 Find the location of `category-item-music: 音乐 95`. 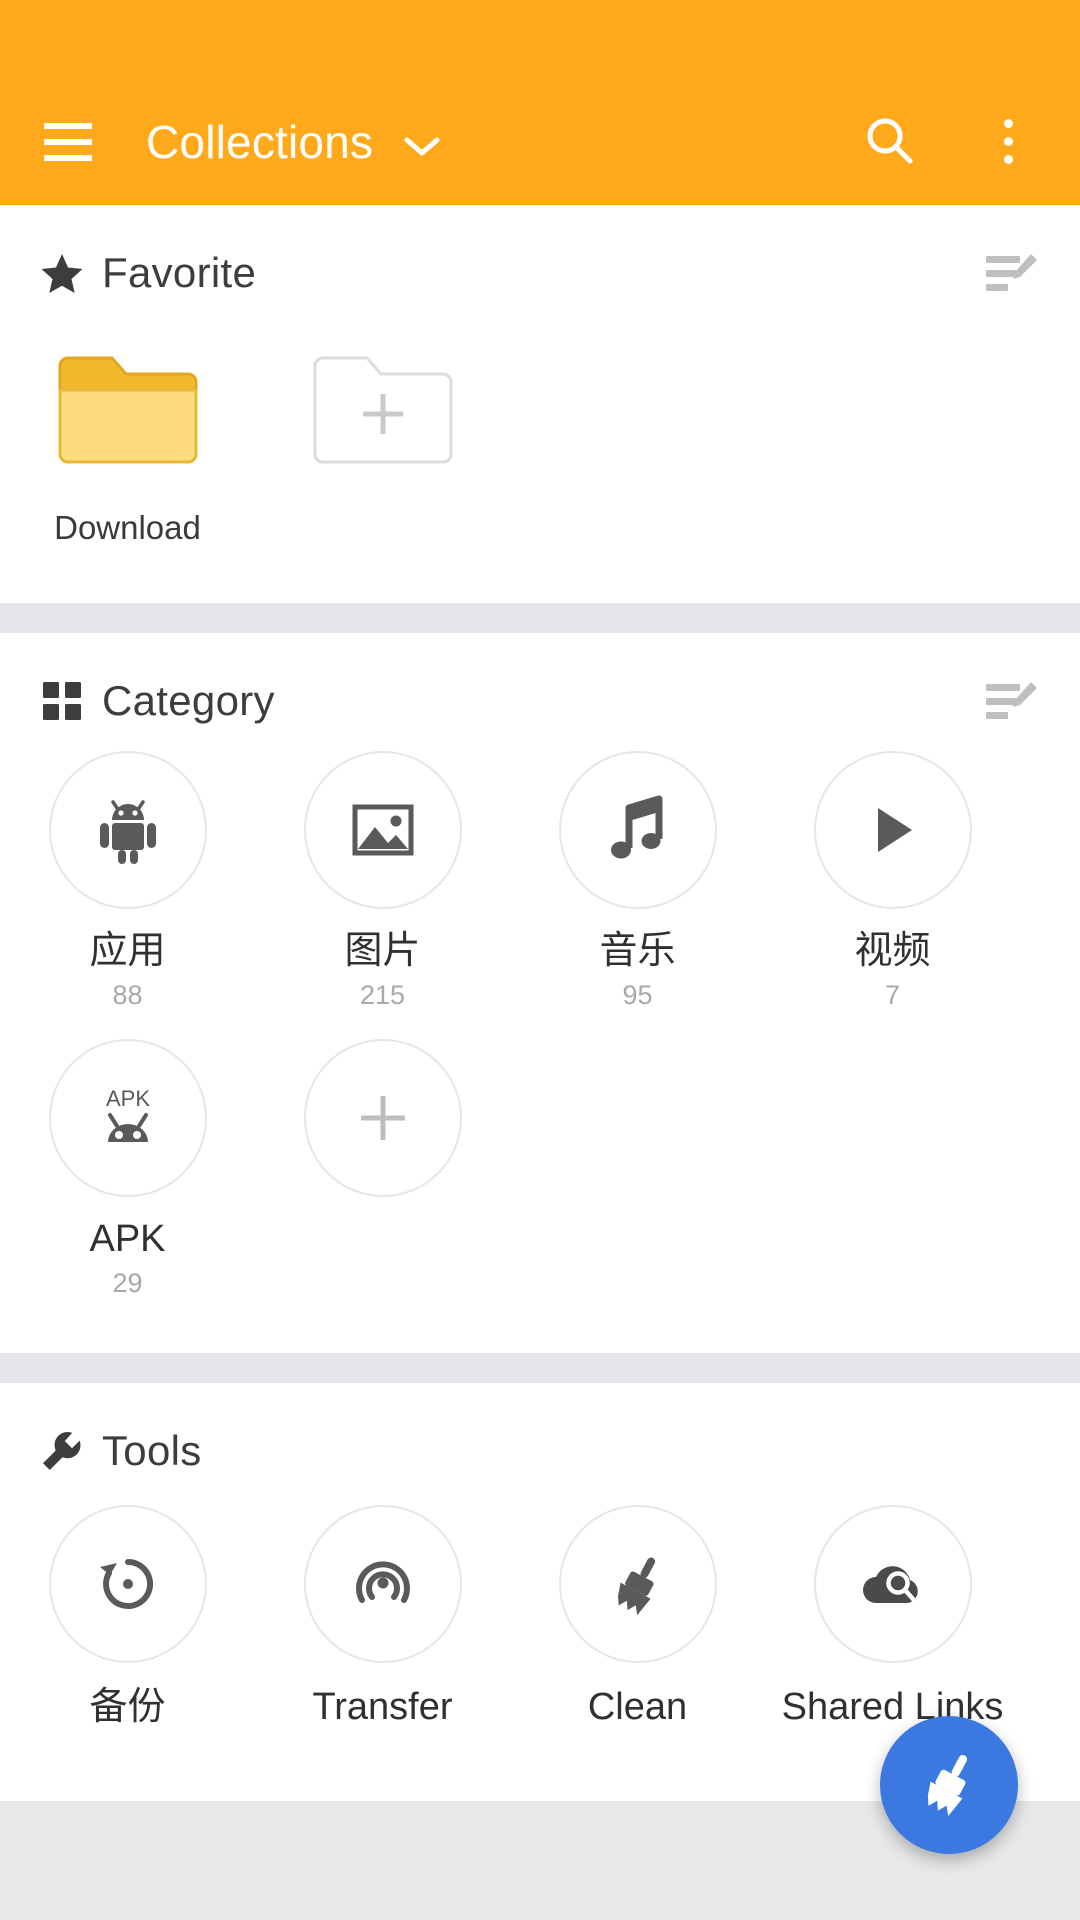

category-item-music: 音乐 95 is located at coordinates (637, 881).